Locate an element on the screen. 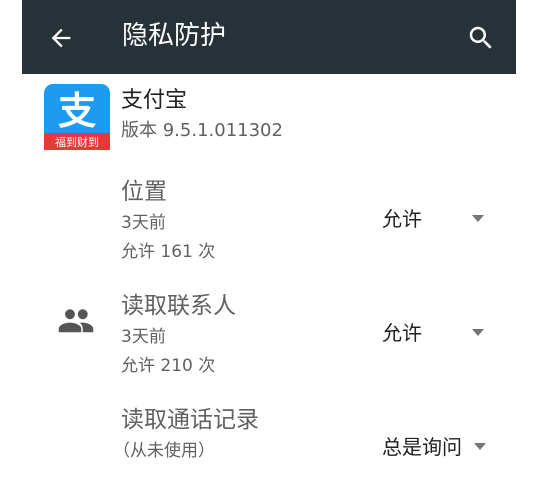 This screenshot has width=550, height=481. permission-last-used: （从未使用） is located at coordinates (164, 451).